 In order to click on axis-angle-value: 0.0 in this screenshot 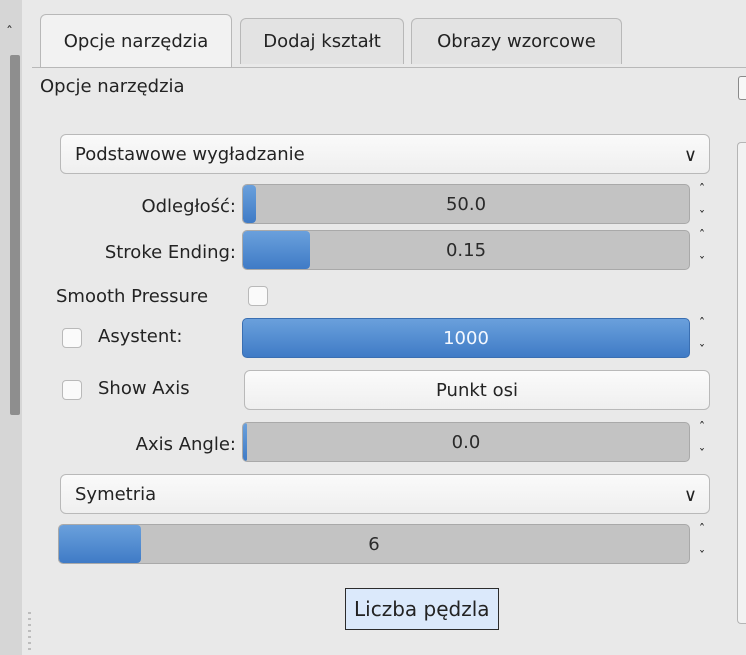, I will do `click(466, 442)`.